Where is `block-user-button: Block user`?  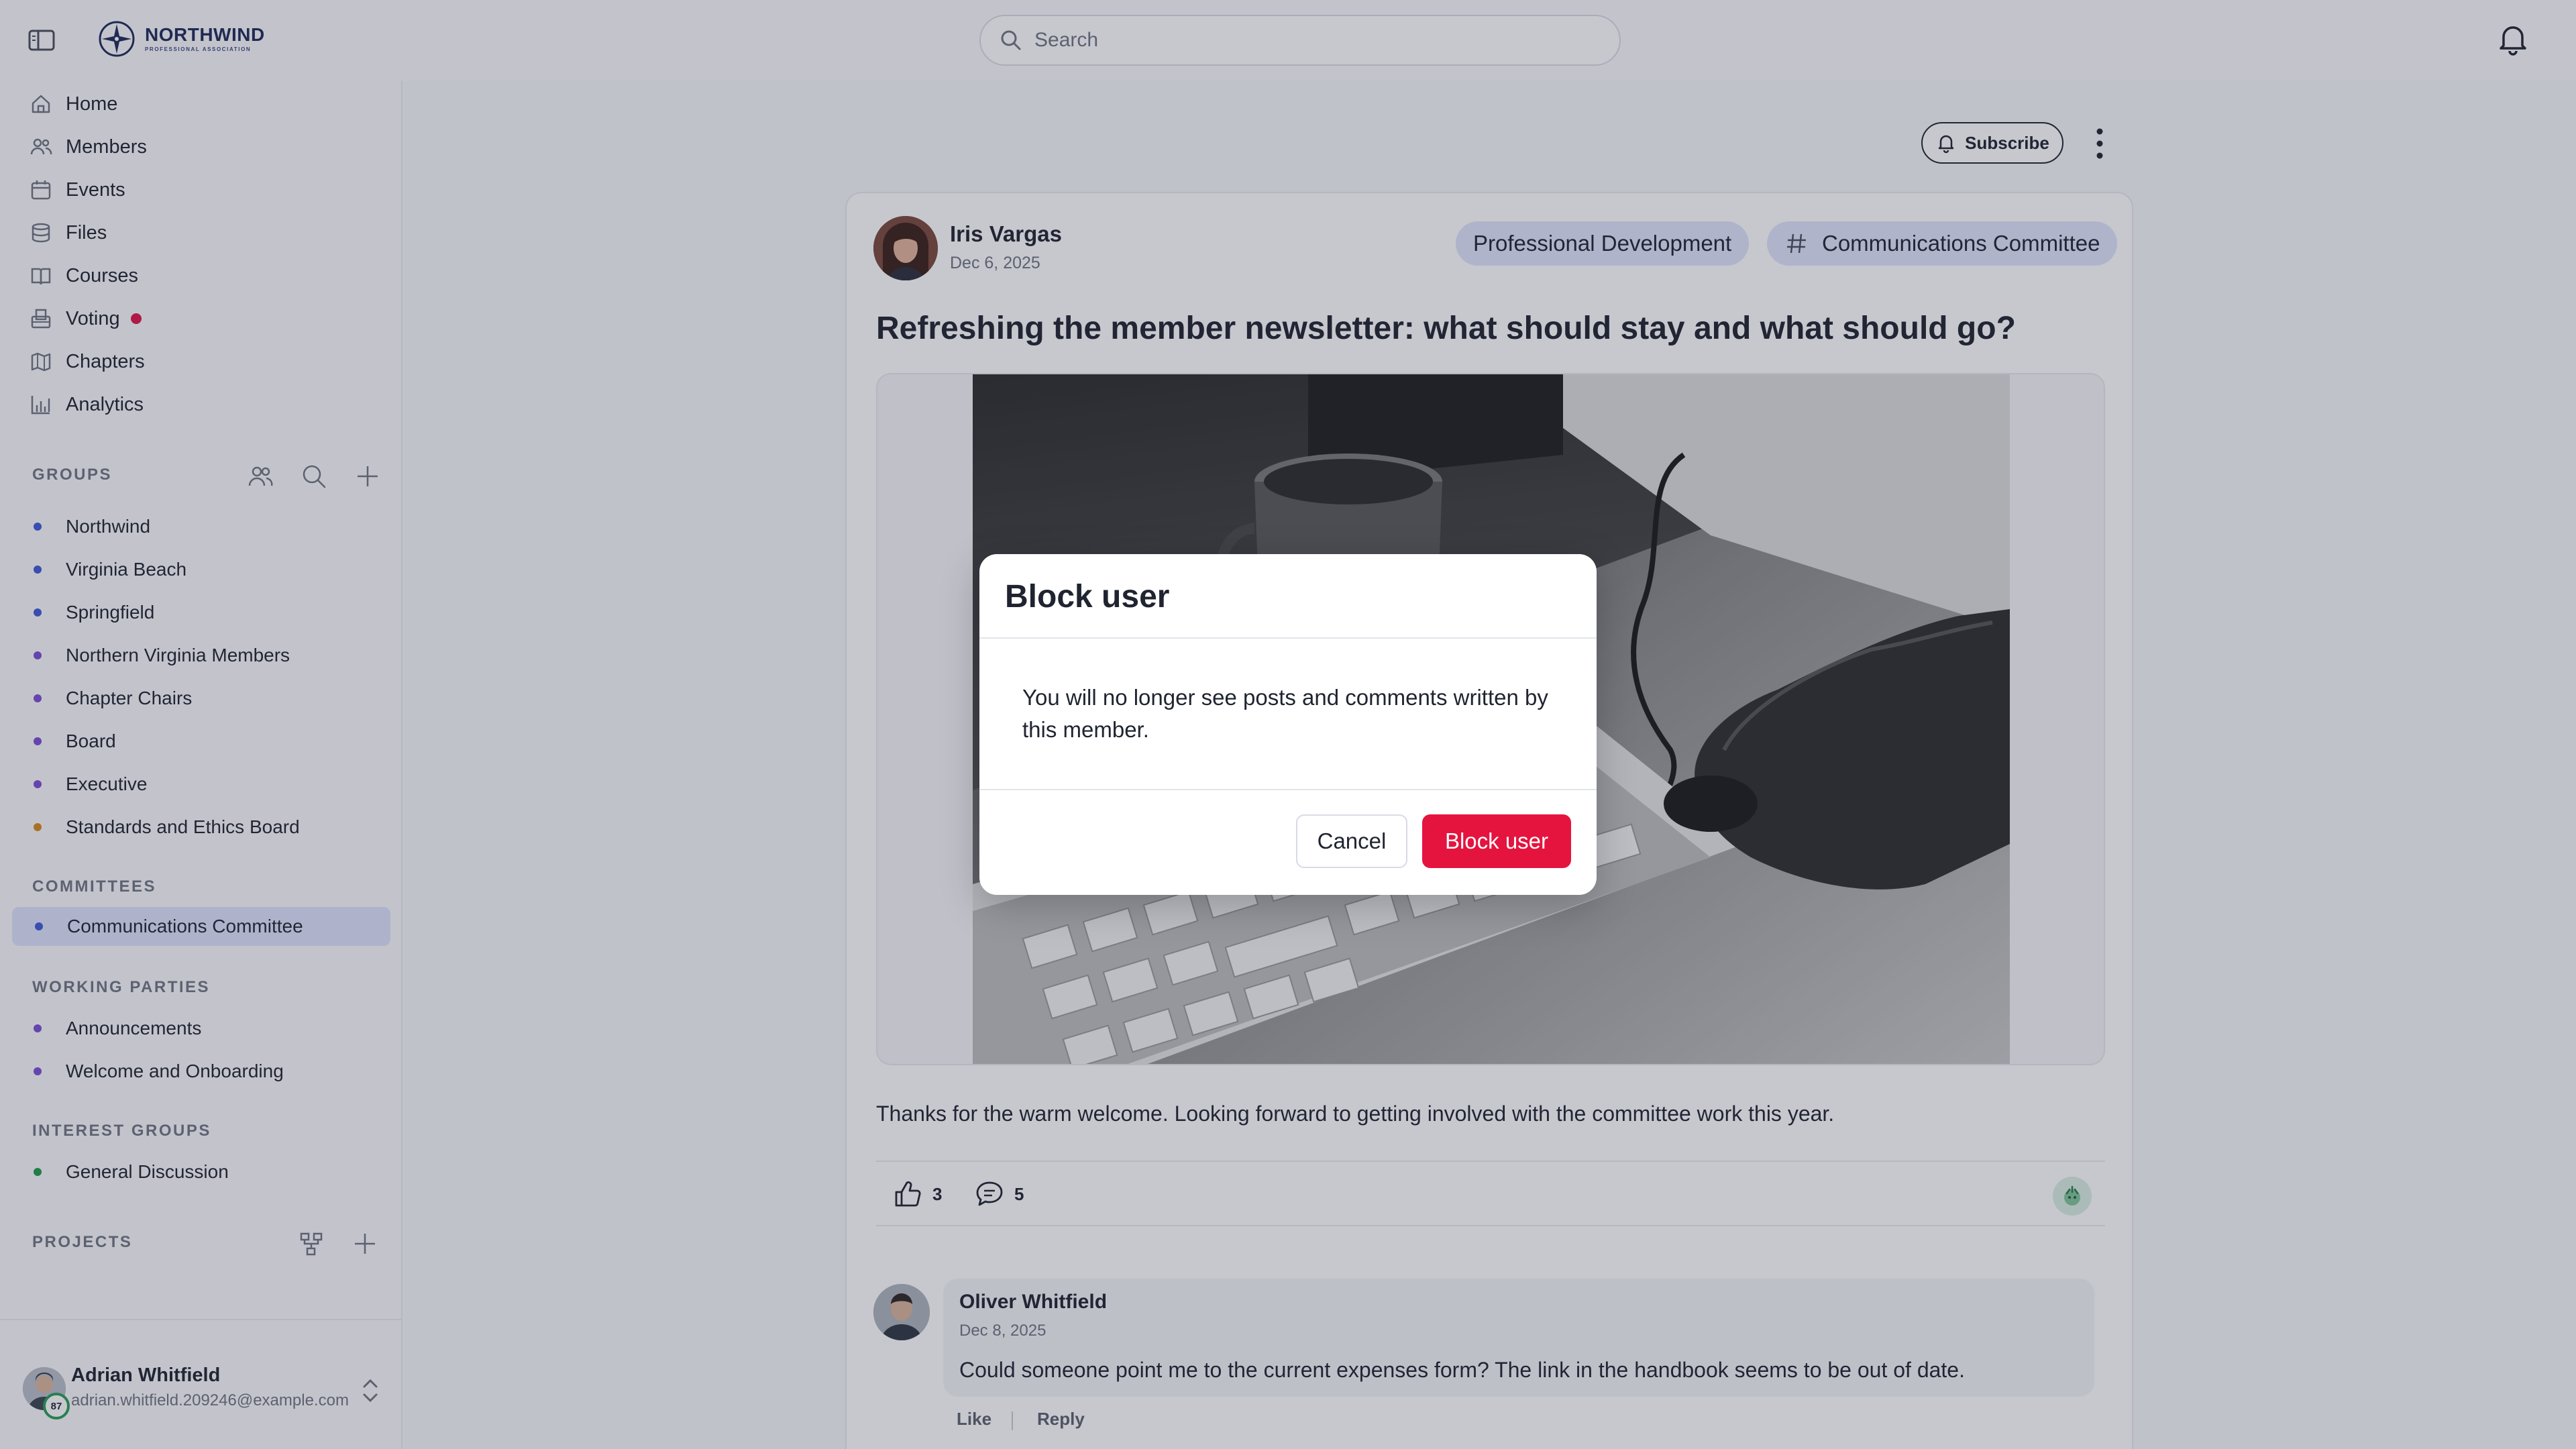 block-user-button: Block user is located at coordinates (1496, 841).